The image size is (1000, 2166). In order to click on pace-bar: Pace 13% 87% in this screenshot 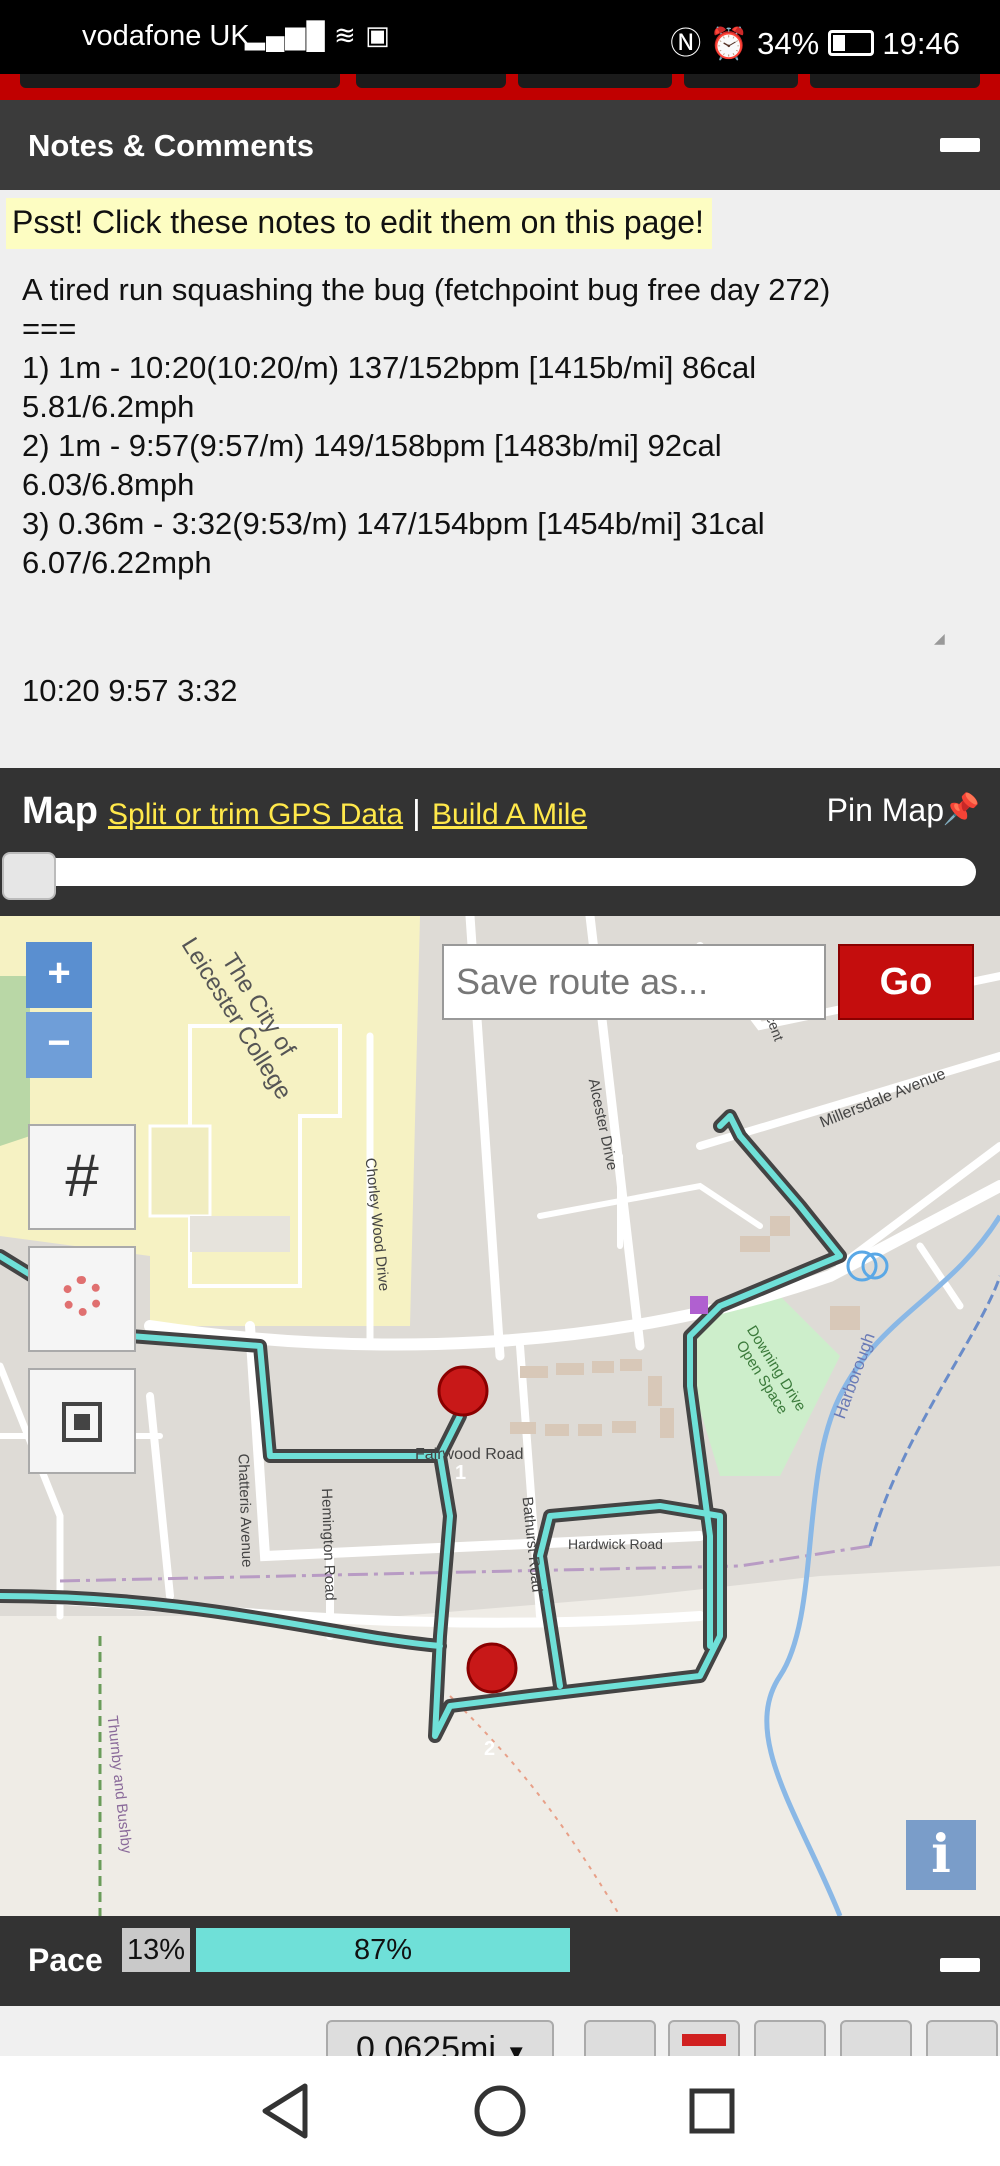, I will do `click(500, 1961)`.